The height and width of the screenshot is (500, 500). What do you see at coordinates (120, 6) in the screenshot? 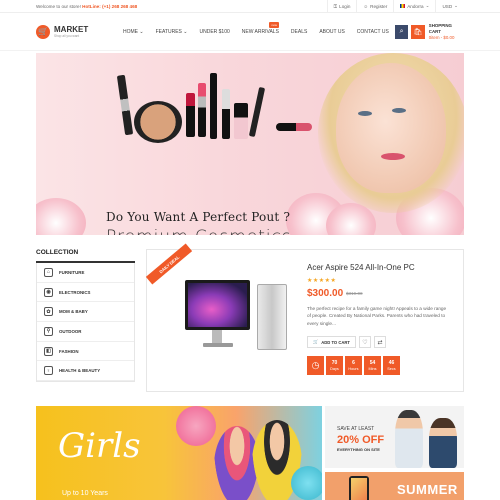
I see `hotline-number: (+1) 268 268 468` at bounding box center [120, 6].